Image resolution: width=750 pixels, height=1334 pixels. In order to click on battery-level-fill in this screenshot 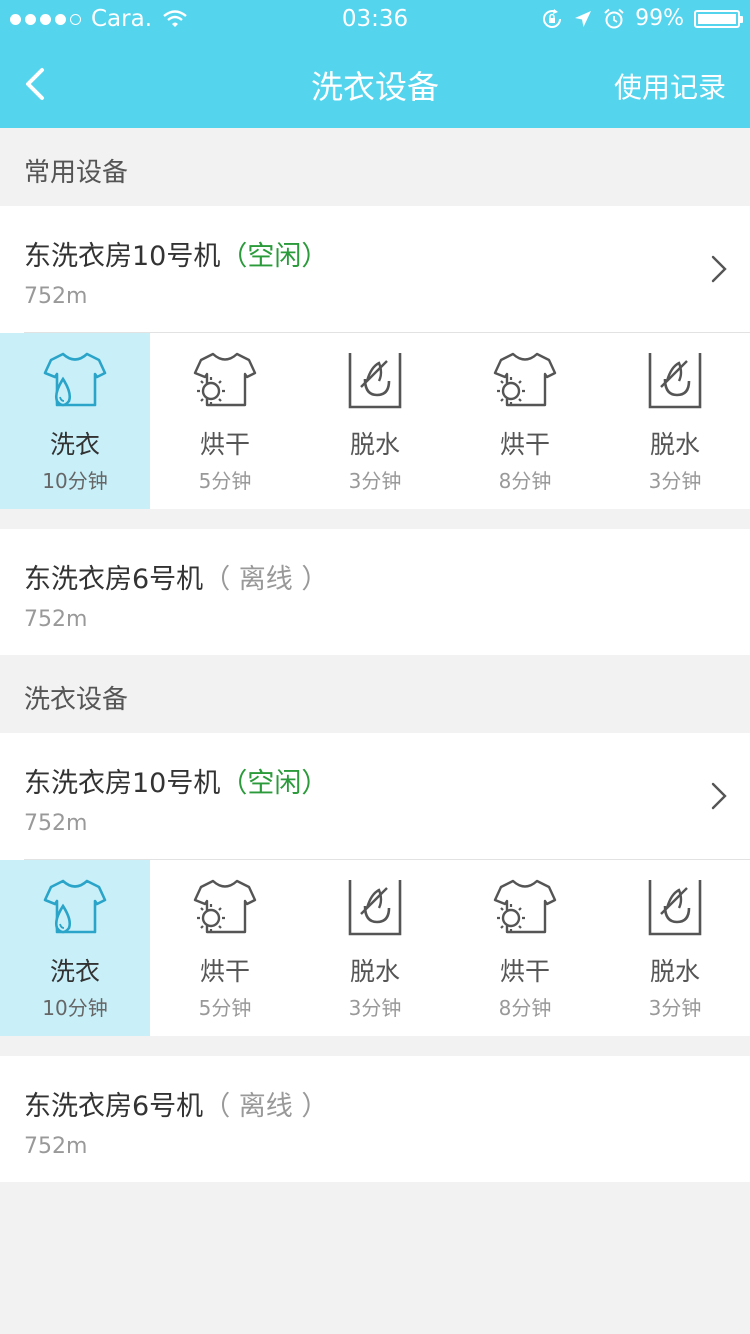, I will do `click(717, 18)`.